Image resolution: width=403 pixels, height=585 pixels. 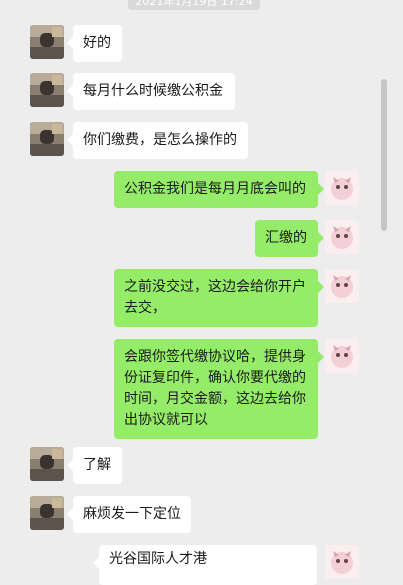 What do you see at coordinates (158, 559) in the screenshot?
I see `location-title: 光谷国际人才港` at bounding box center [158, 559].